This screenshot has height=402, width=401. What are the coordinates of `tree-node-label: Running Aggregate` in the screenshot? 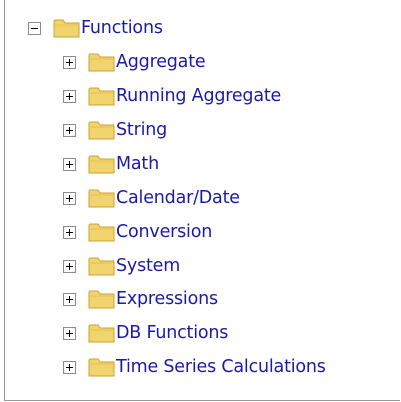 It's located at (199, 96).